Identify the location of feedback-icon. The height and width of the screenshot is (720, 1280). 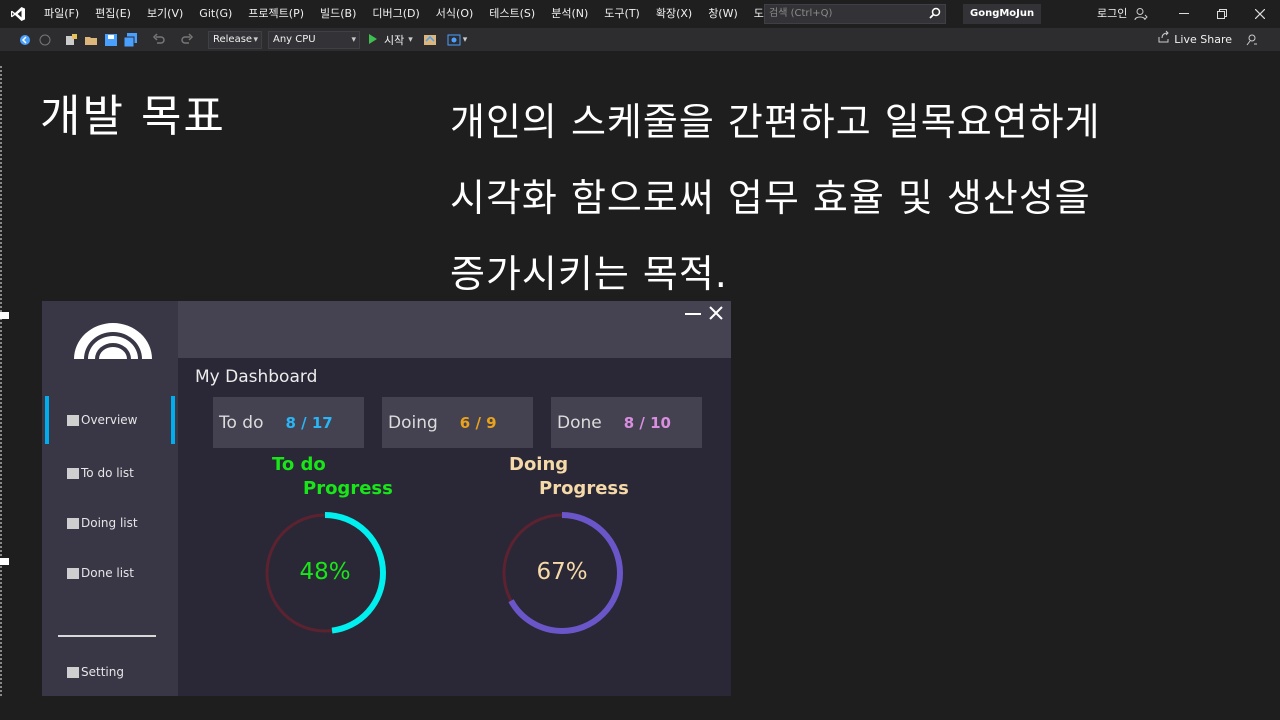
(1251, 41).